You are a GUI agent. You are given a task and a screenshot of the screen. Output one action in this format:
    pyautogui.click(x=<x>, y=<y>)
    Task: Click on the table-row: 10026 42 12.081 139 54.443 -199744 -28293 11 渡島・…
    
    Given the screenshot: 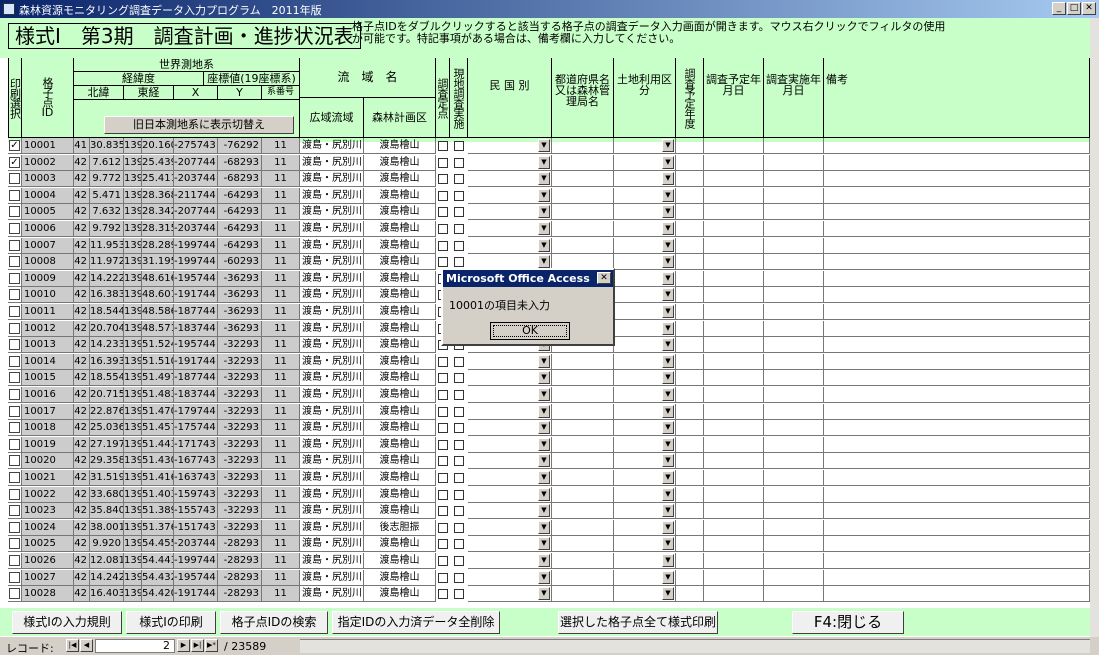 What is the action you would take?
    pyautogui.click(x=549, y=561)
    